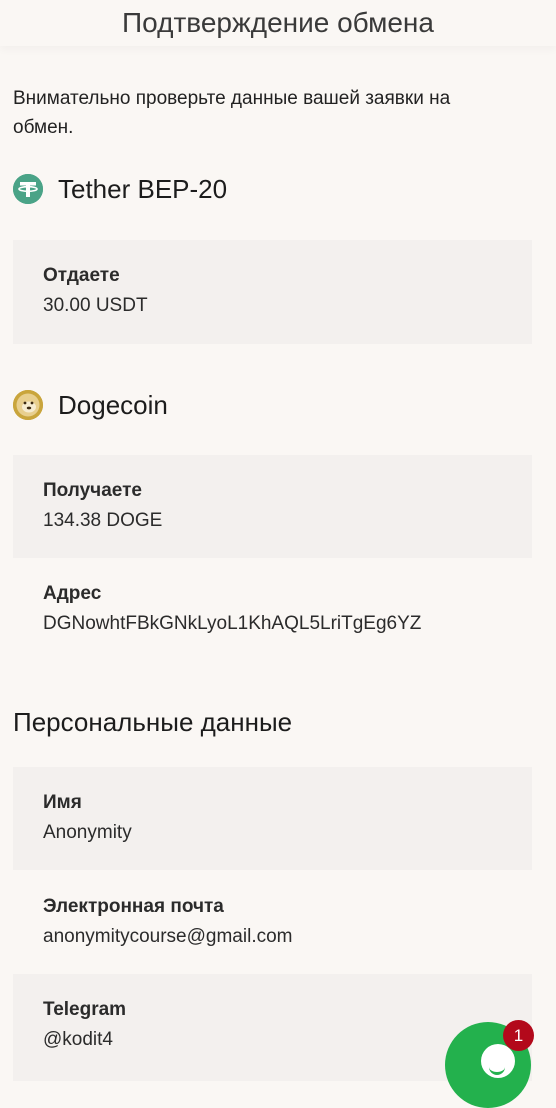  I want to click on receive-label: Получаете, so click(92, 490).